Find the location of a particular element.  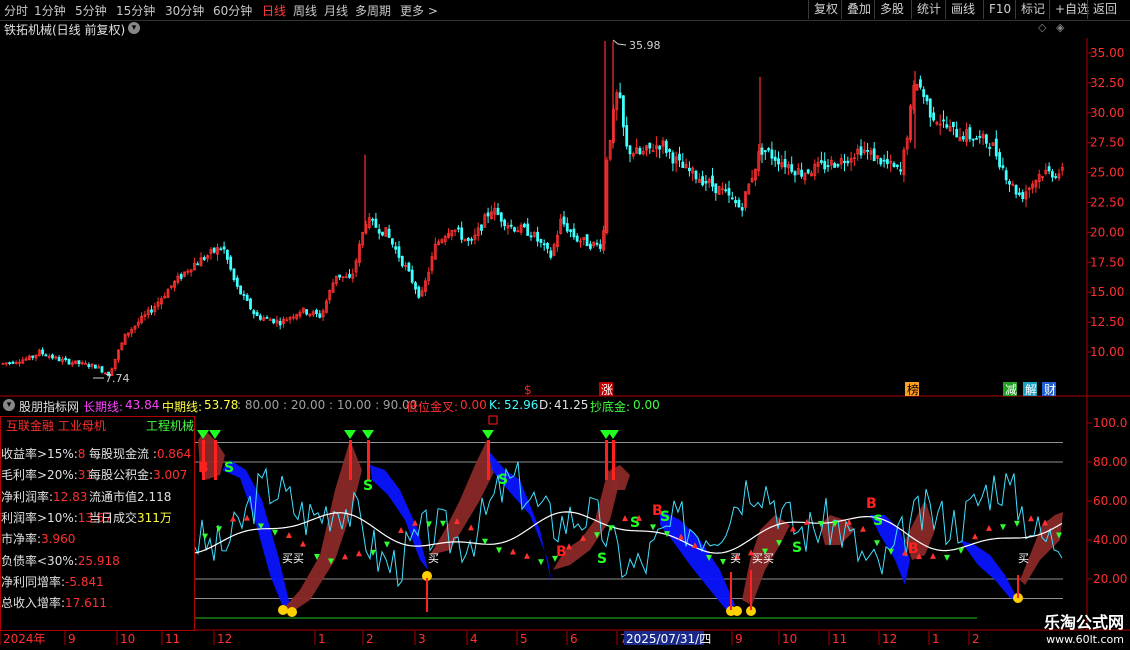

fundamental-label: 负债率<30%: is located at coordinates (39, 560).